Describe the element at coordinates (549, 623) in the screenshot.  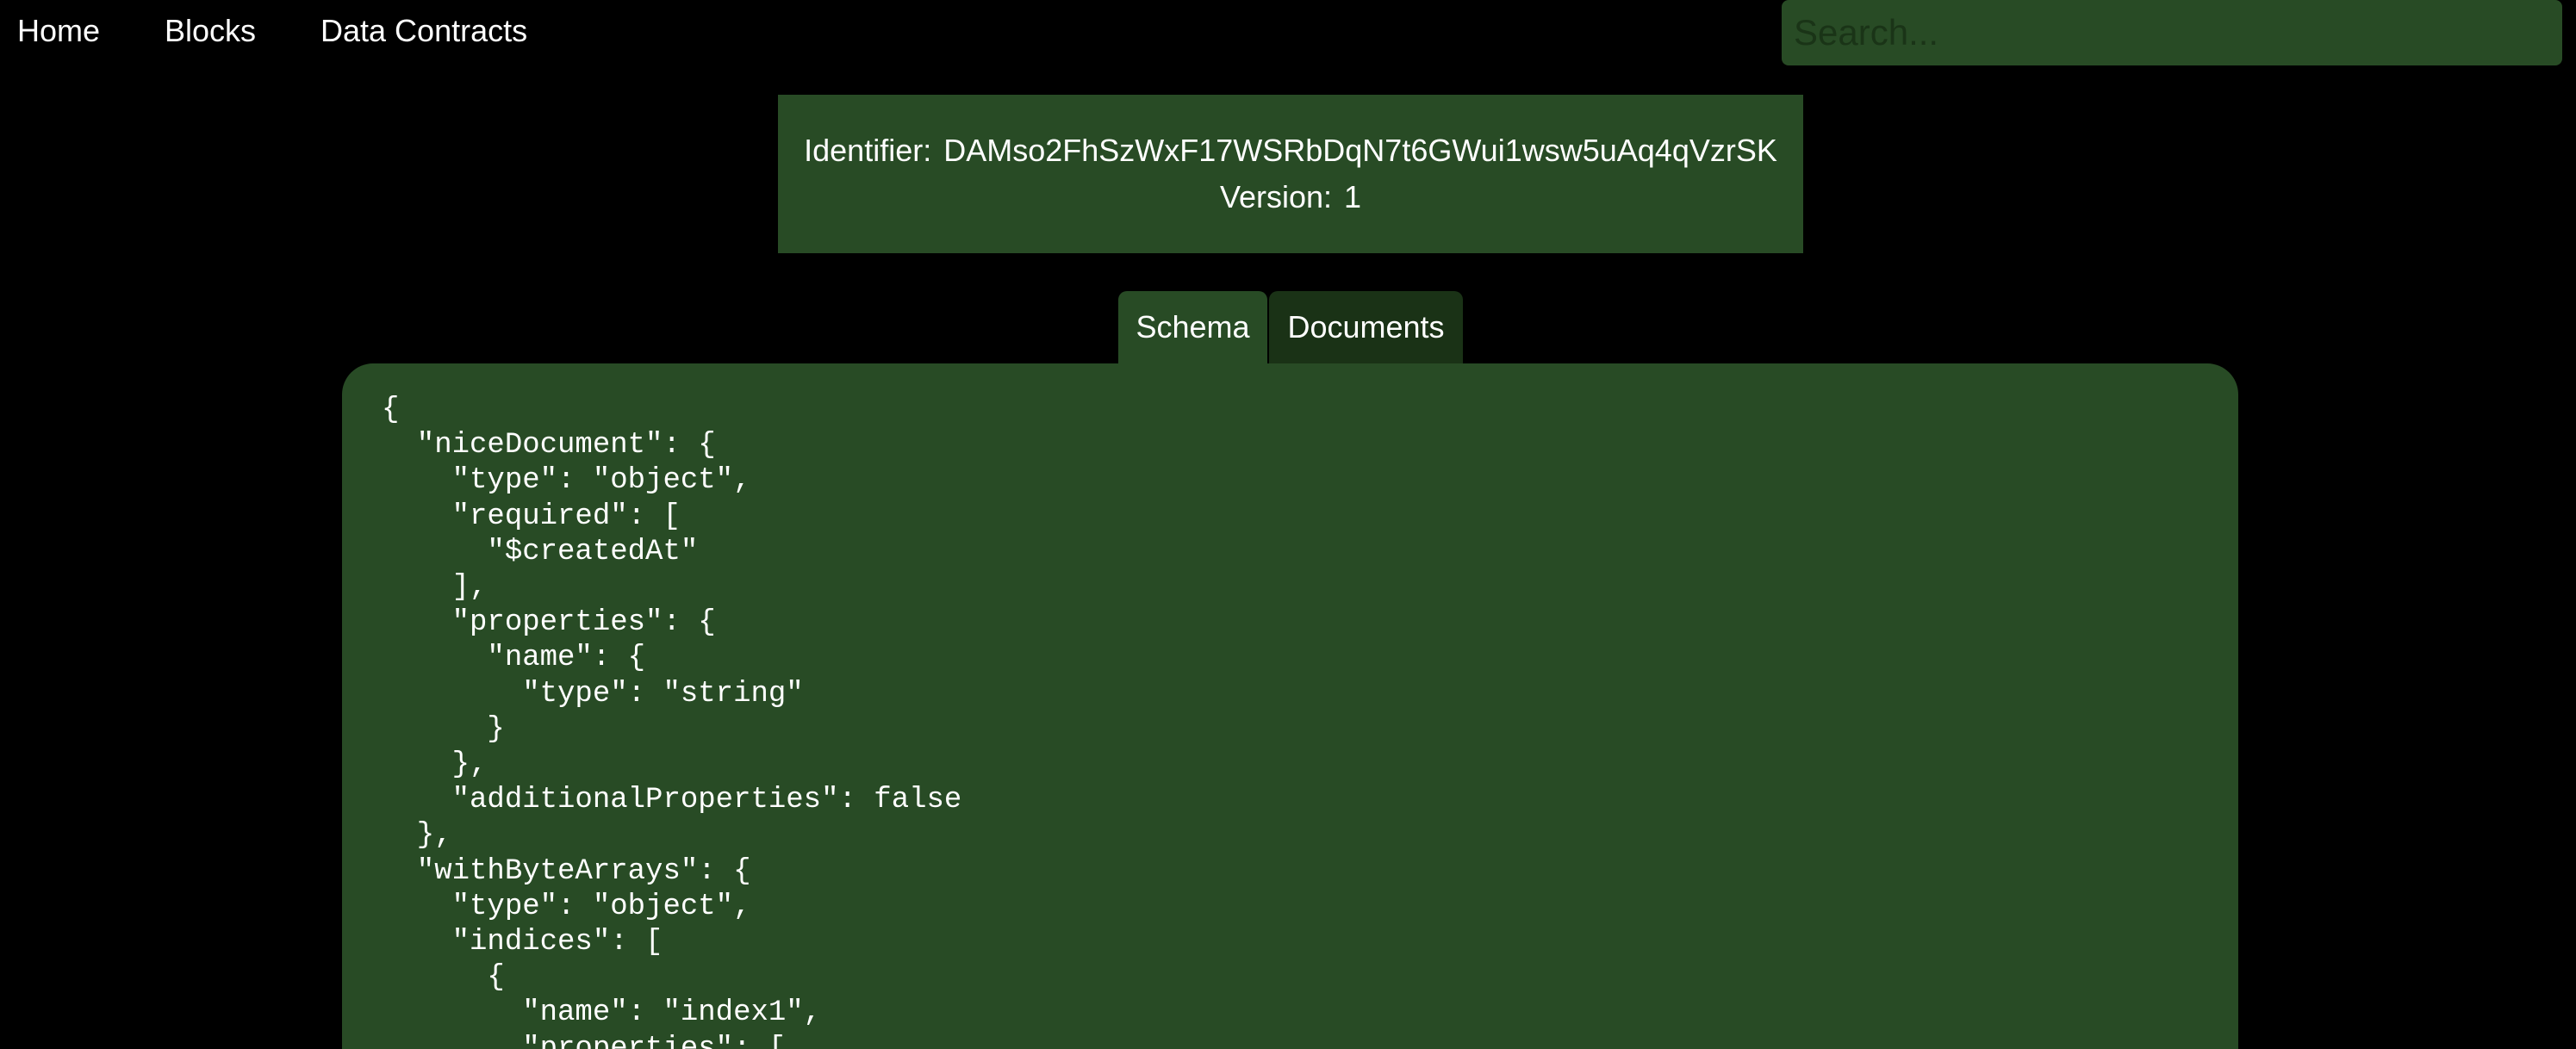
I see `code-line: "properties": {` at that location.